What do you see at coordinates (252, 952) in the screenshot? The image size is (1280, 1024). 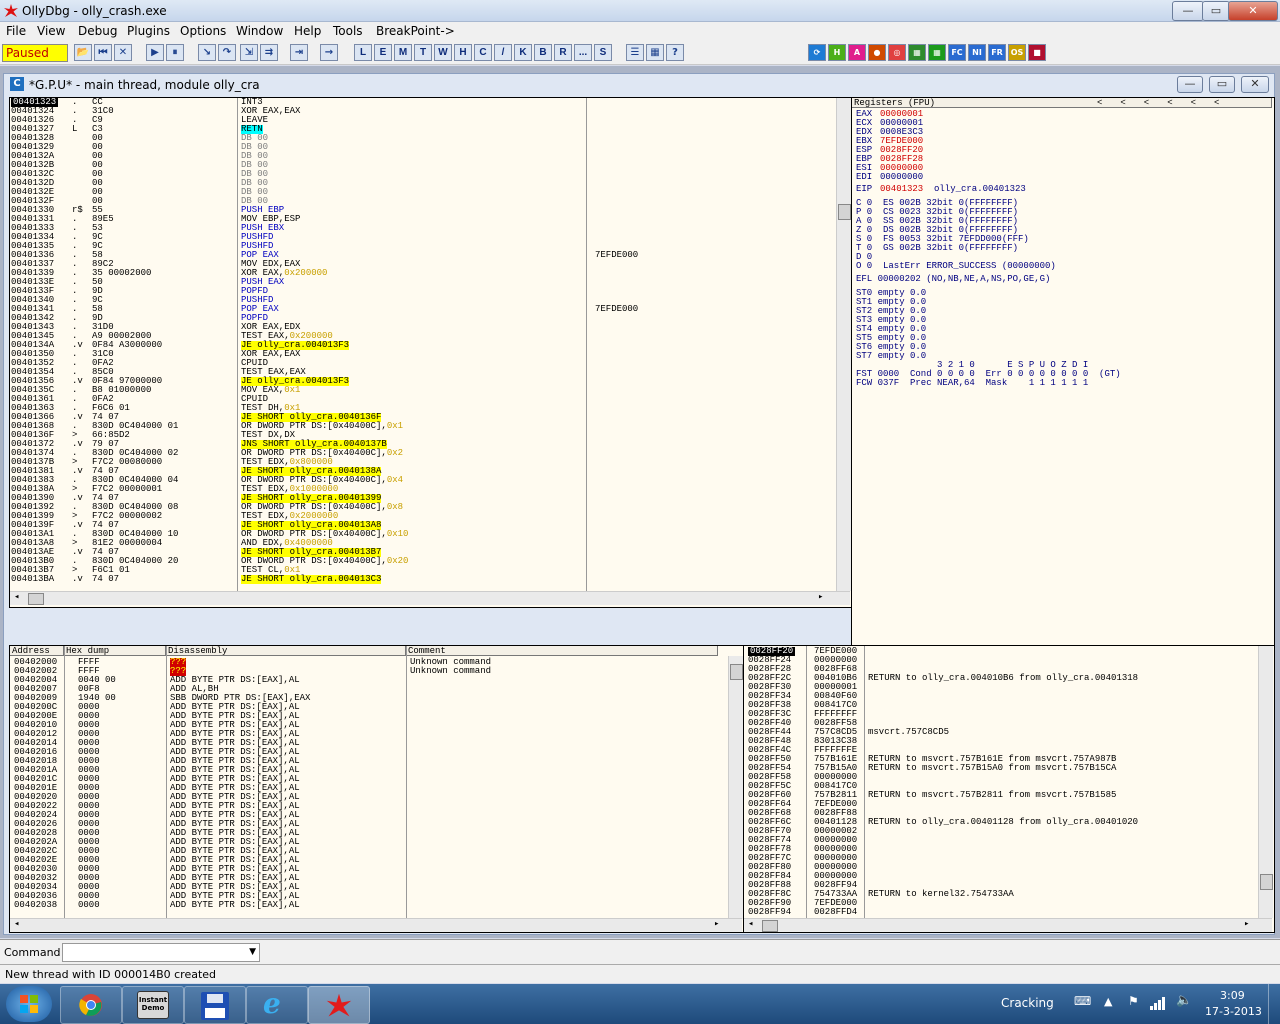 I see `chevron-down-icon: ▼` at bounding box center [252, 952].